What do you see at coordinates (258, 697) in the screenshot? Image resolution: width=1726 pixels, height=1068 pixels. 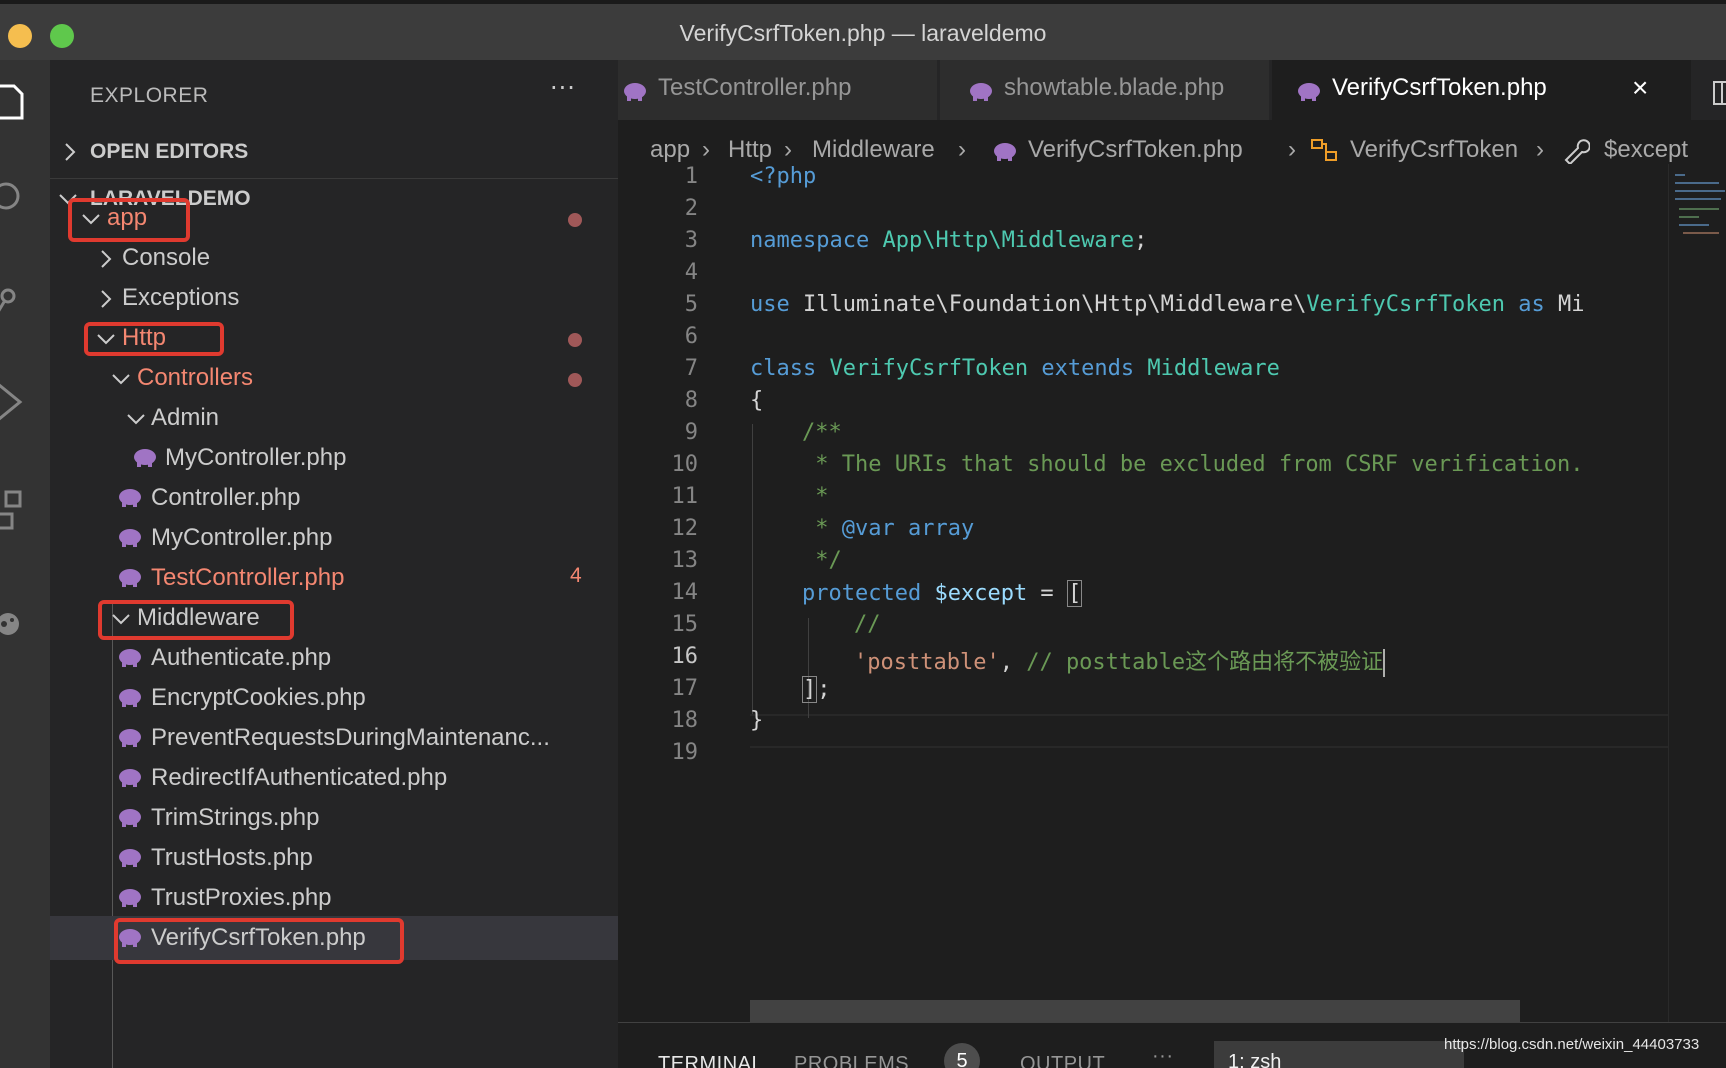 I see `tree-label: EncryptCookies.php` at bounding box center [258, 697].